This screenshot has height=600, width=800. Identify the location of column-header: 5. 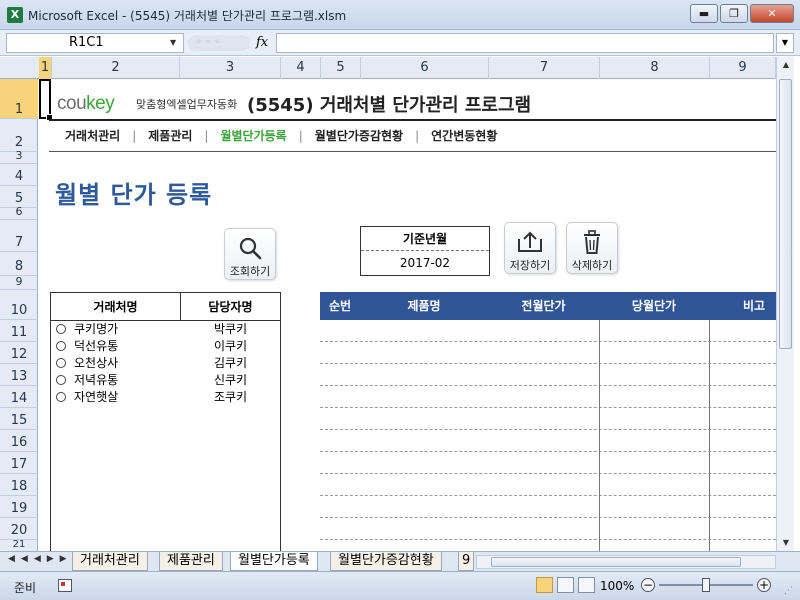
(341, 68).